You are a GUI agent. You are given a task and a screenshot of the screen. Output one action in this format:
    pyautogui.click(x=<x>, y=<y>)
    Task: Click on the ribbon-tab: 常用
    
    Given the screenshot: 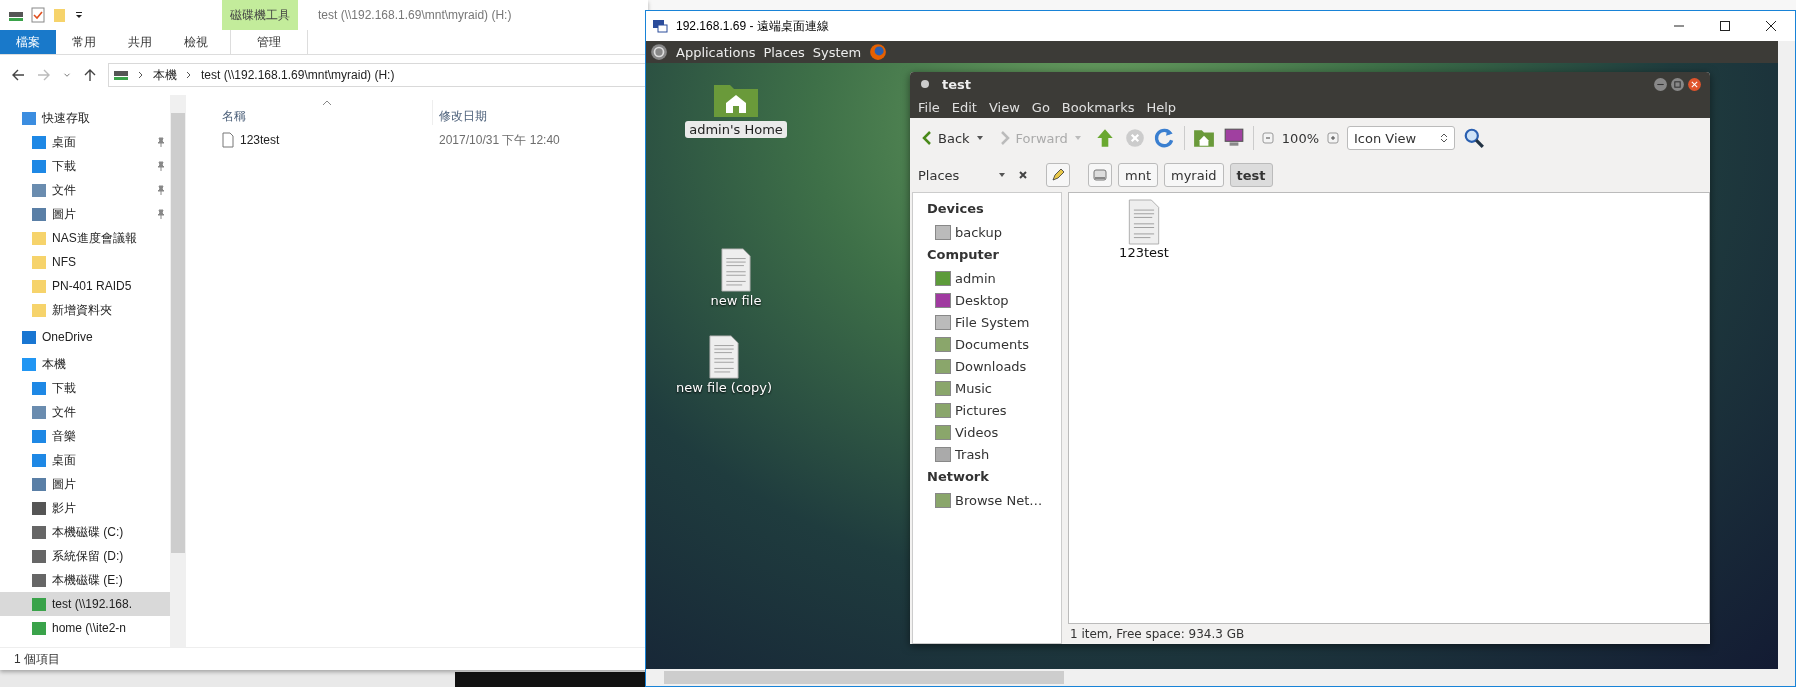 What is the action you would take?
    pyautogui.click(x=84, y=42)
    